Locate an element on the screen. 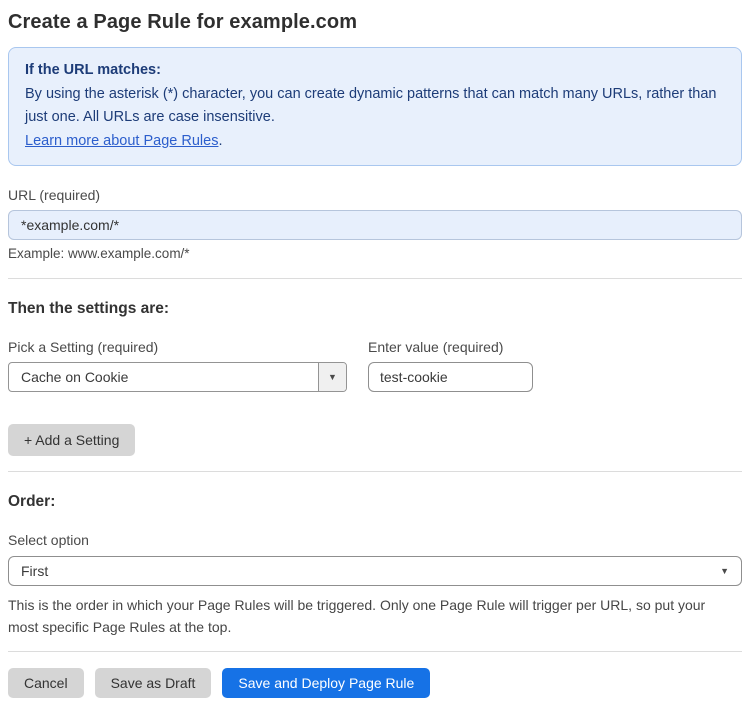 This screenshot has width=750, height=704. add-setting-button: + Add a Setting is located at coordinates (72, 440).